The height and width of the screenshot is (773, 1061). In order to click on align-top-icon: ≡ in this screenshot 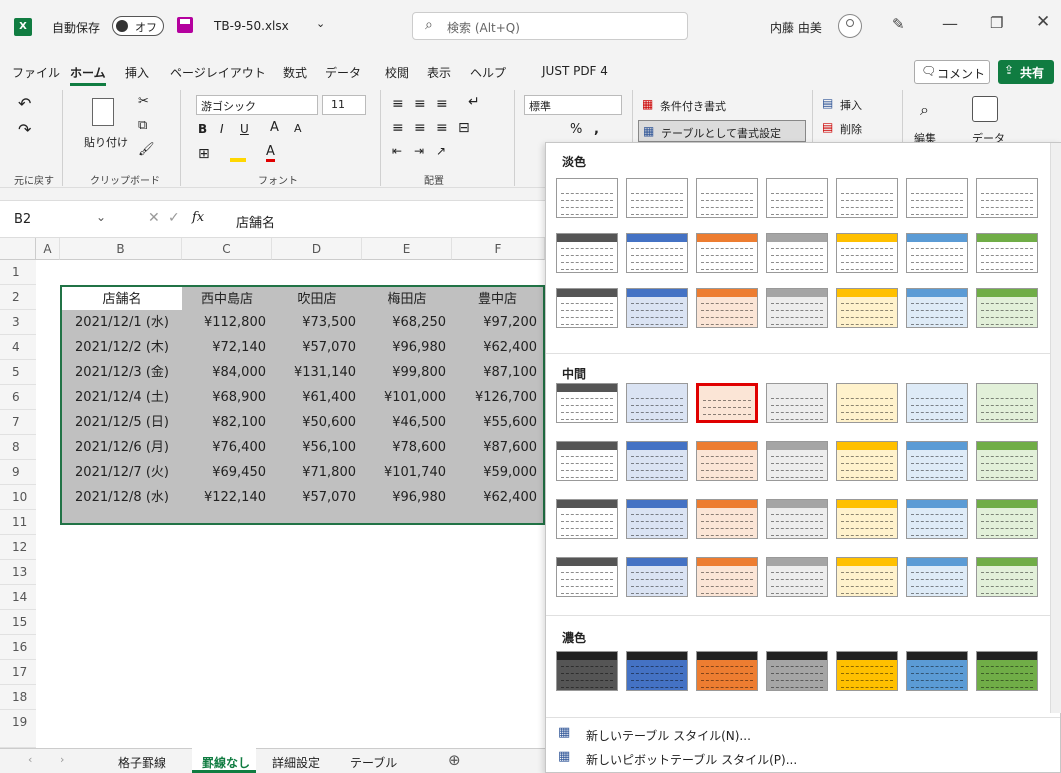, I will do `click(398, 104)`.